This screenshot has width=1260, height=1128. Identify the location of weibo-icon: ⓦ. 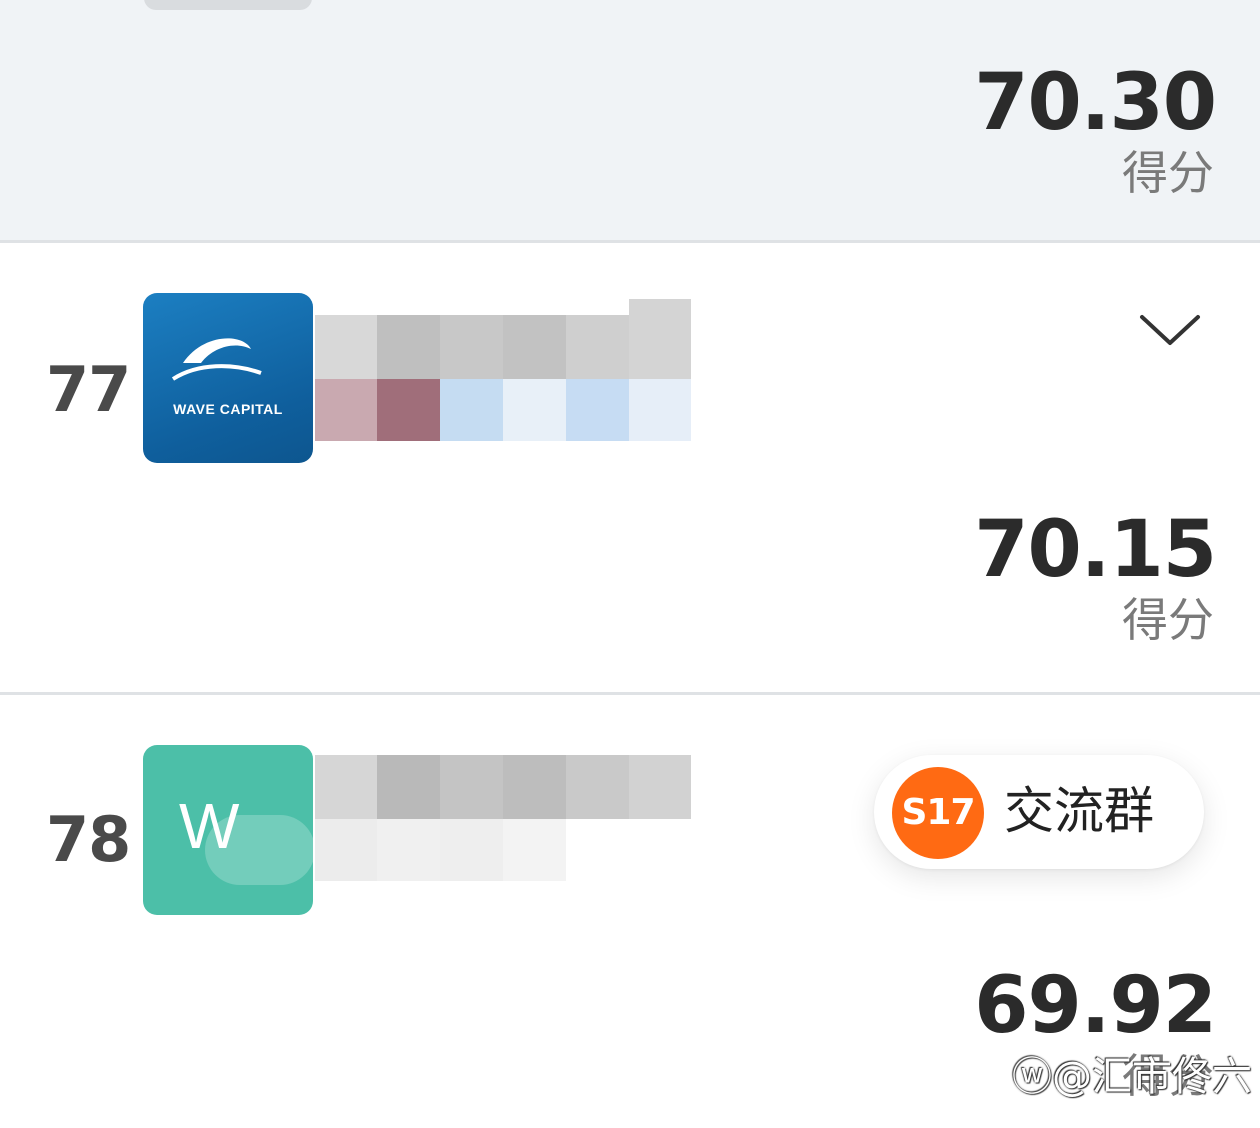
(1032, 1077).